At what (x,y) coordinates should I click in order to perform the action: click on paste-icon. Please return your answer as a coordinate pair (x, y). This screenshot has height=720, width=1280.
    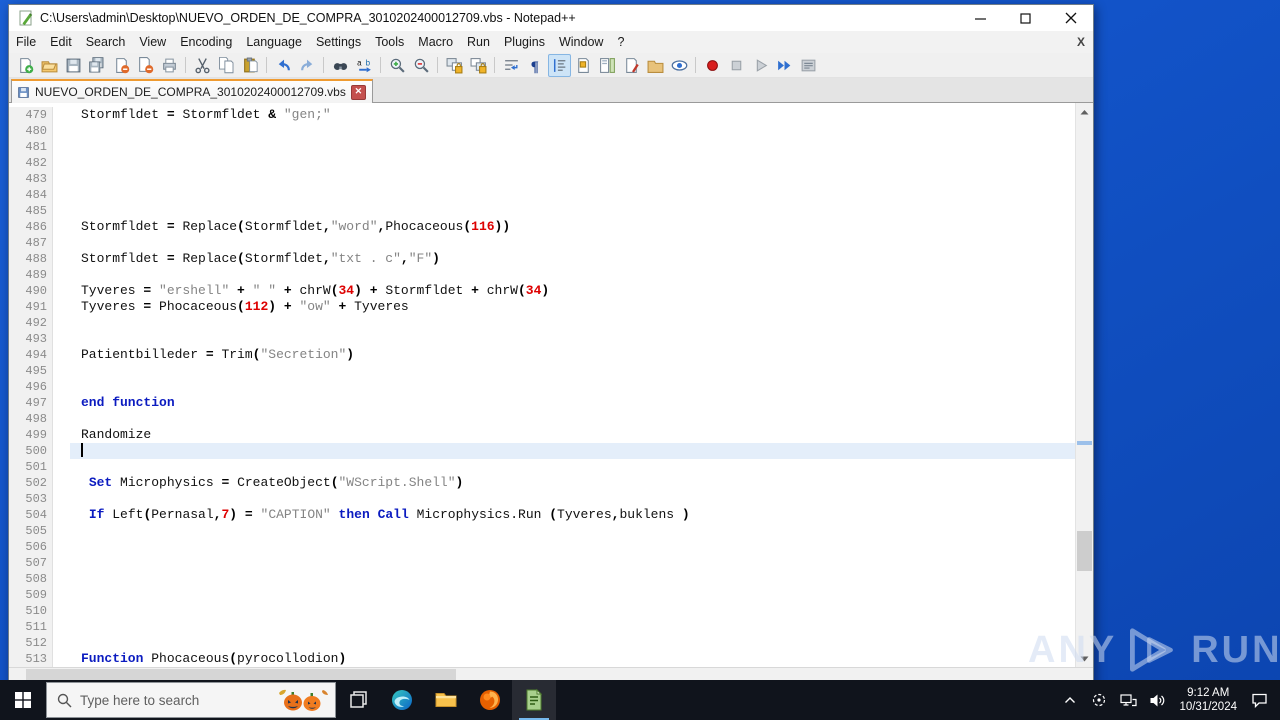
    Looking at the image, I should click on (250, 65).